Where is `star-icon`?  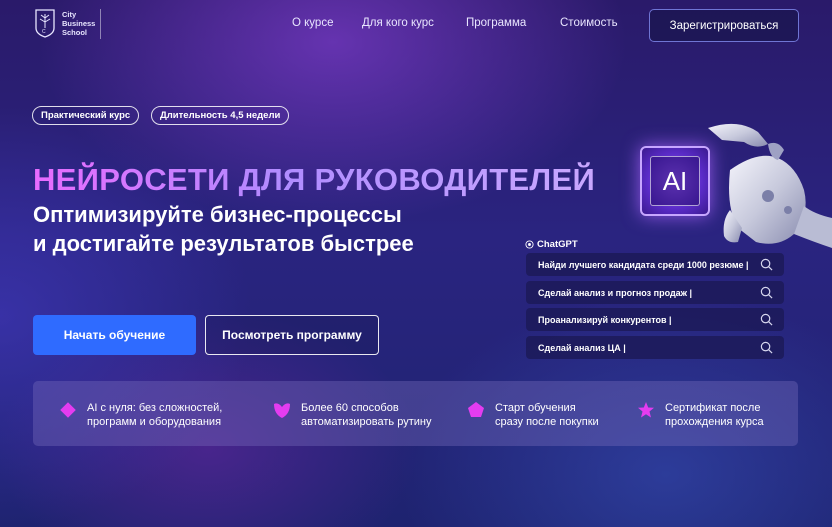
star-icon is located at coordinates (646, 410).